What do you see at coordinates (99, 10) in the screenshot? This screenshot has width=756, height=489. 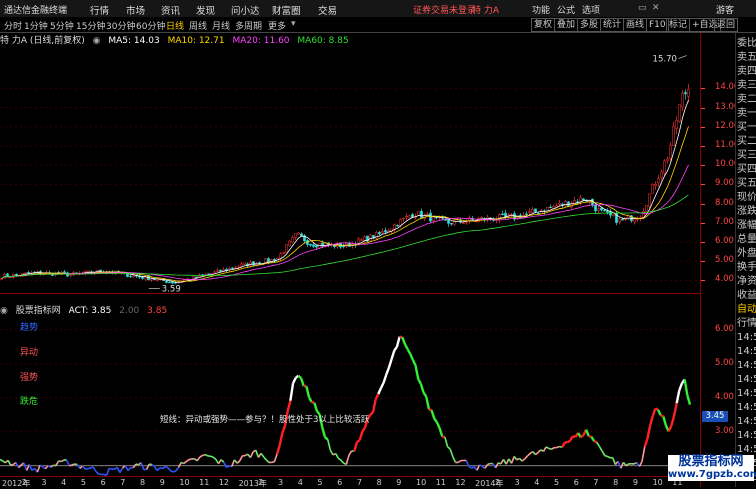 I see `menu-item-hangqing: 行情` at bounding box center [99, 10].